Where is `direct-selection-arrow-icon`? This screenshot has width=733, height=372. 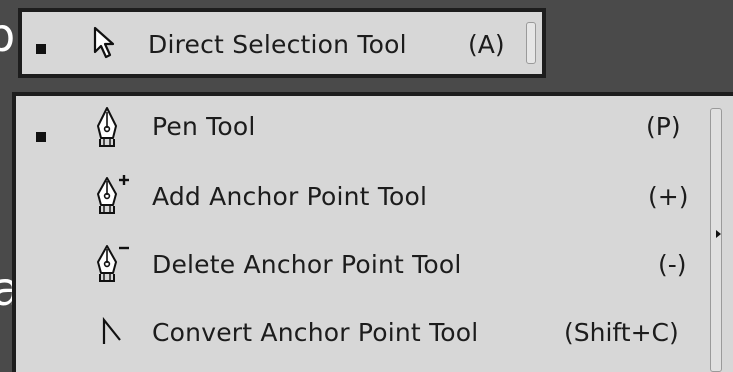 direct-selection-arrow-icon is located at coordinates (105, 45).